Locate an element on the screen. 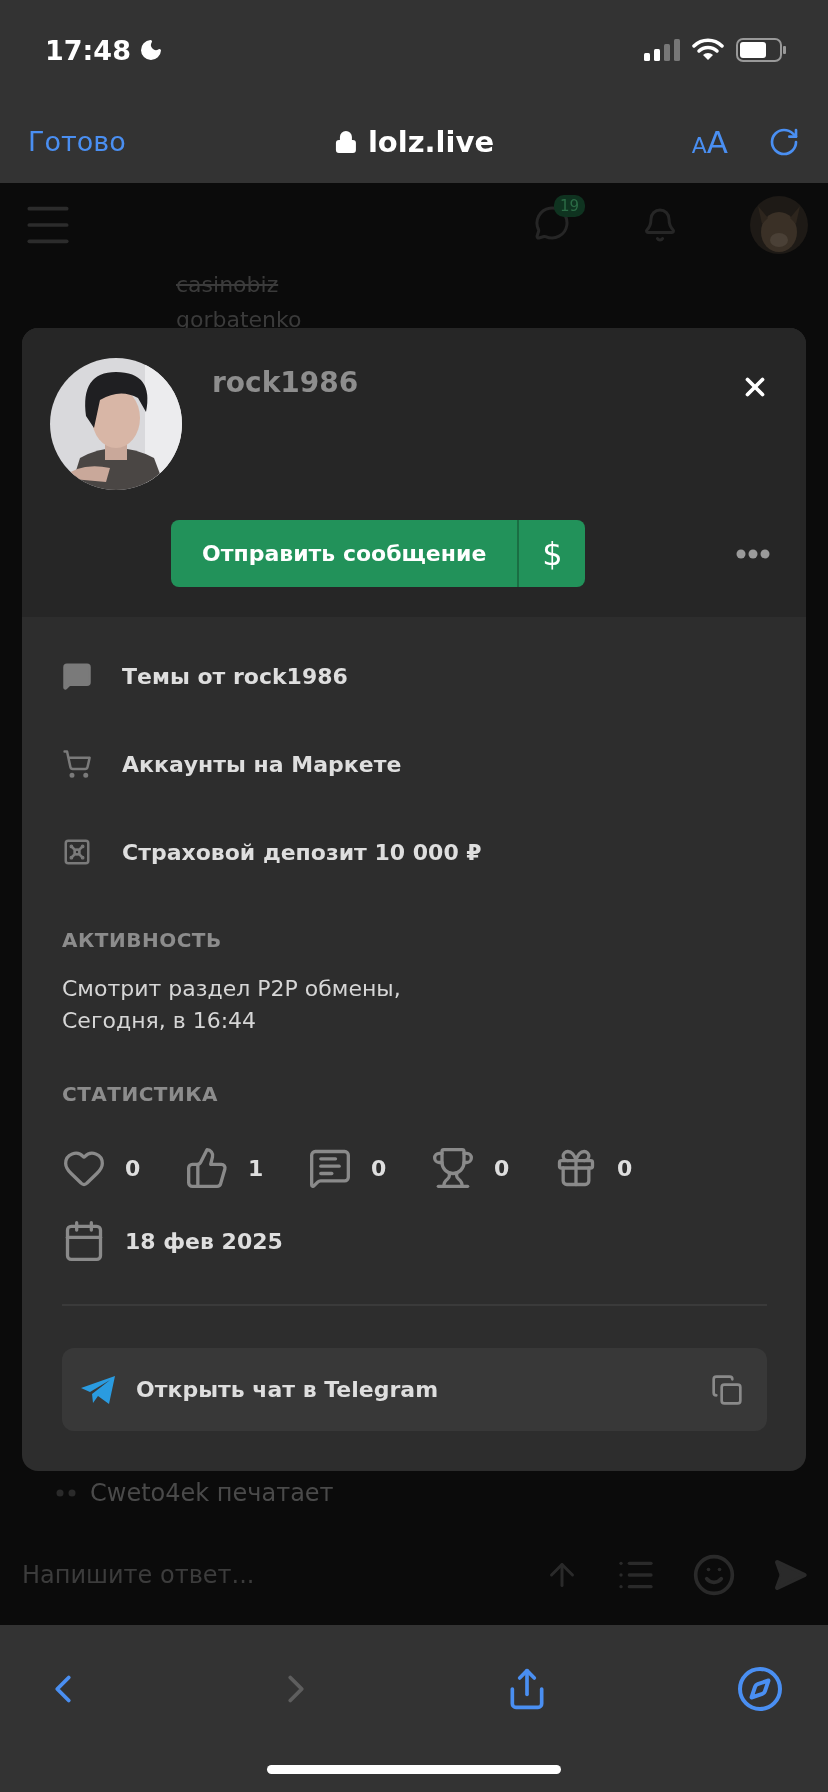  stat-count: 1 is located at coordinates (256, 1168).